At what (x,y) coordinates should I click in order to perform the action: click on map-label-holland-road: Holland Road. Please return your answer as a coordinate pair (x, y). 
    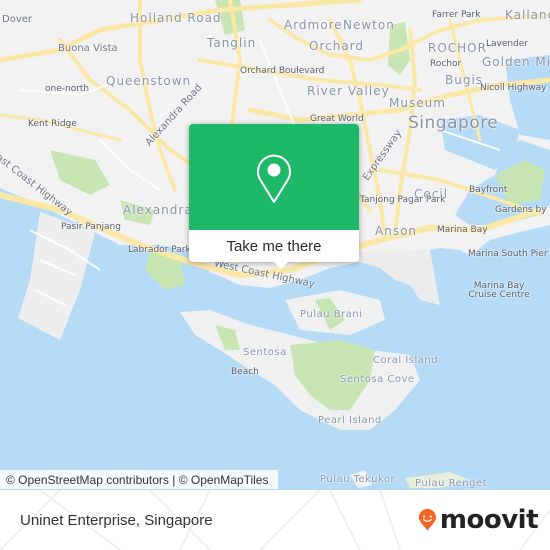
    Looking at the image, I should click on (176, 18).